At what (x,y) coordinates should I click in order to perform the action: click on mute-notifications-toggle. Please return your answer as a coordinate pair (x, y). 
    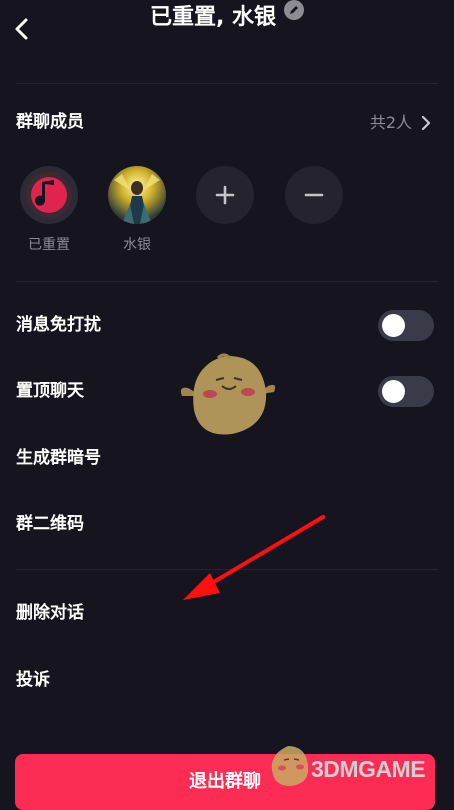
    Looking at the image, I should click on (406, 325).